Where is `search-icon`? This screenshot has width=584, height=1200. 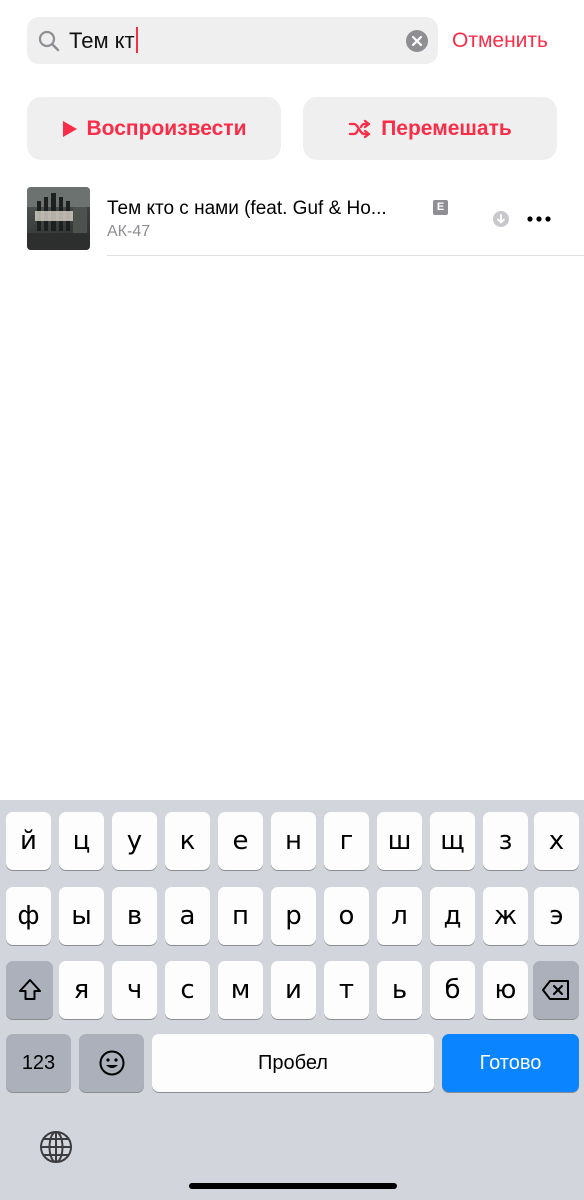
search-icon is located at coordinates (49, 41).